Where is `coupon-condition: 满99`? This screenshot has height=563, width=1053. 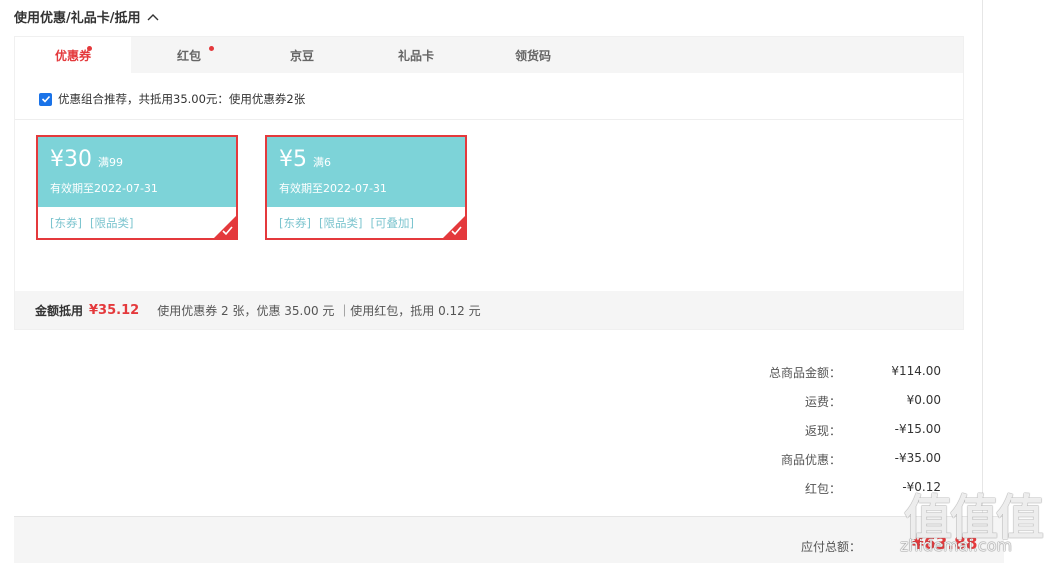 coupon-condition: 满99 is located at coordinates (110, 162).